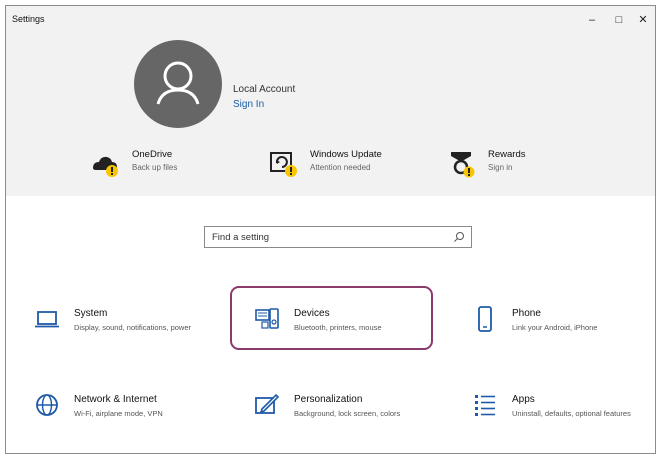 This screenshot has width=662, height=459. Describe the element at coordinates (47, 319) in the screenshot. I see `laptop-icon` at that location.